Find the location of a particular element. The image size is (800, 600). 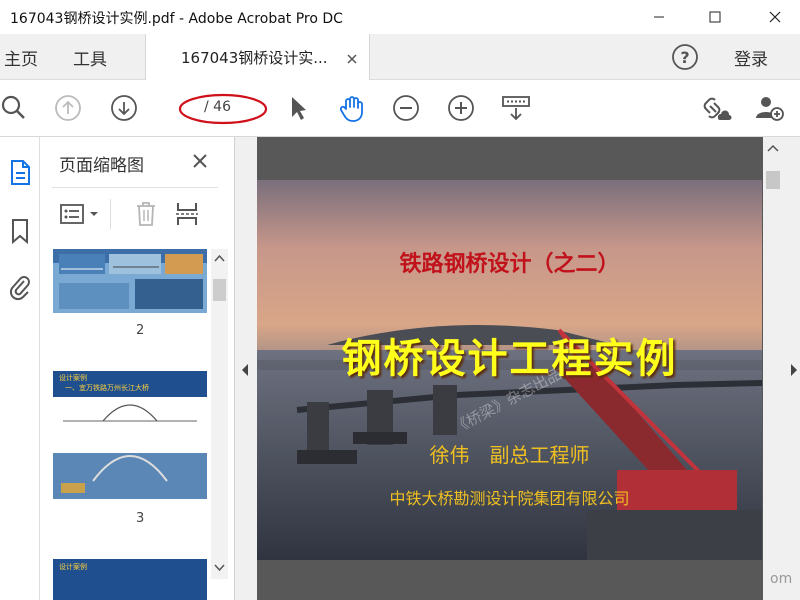

page-number-input is located at coordinates (192, 107).